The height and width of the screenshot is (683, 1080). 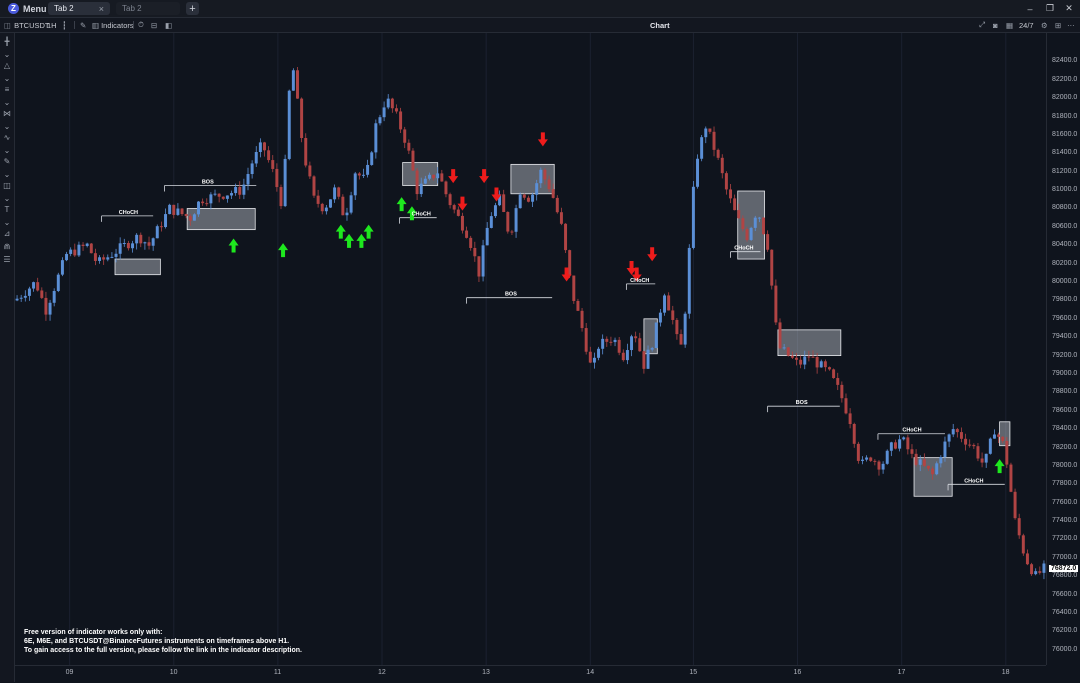 I want to click on price-tick-label: 79000.0, so click(x=1065, y=373).